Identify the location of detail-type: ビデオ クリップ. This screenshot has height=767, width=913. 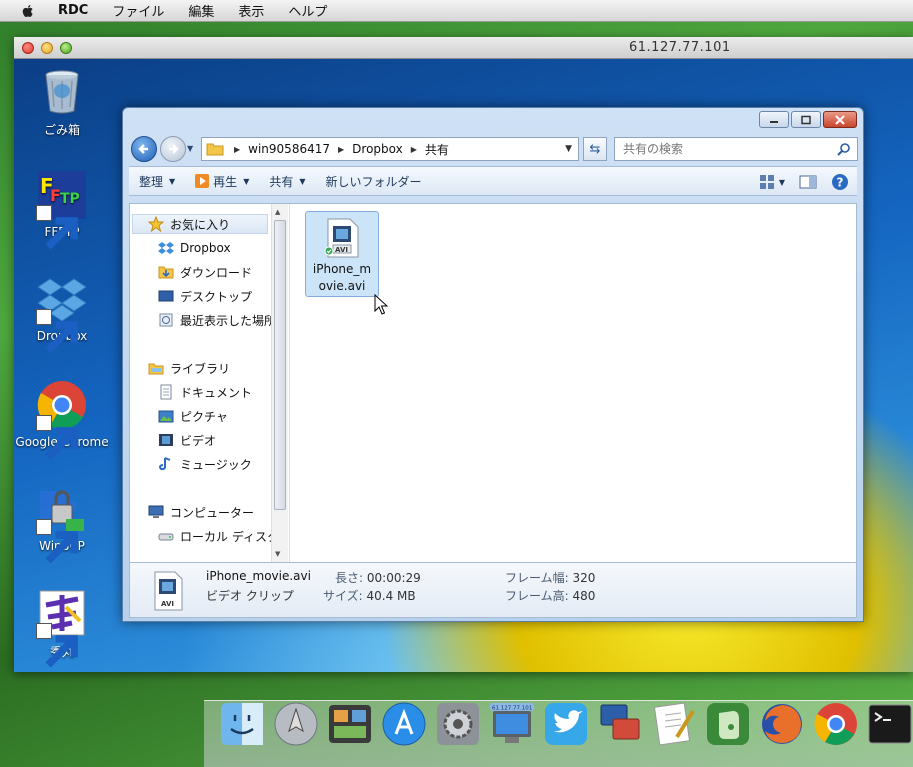
(250, 596).